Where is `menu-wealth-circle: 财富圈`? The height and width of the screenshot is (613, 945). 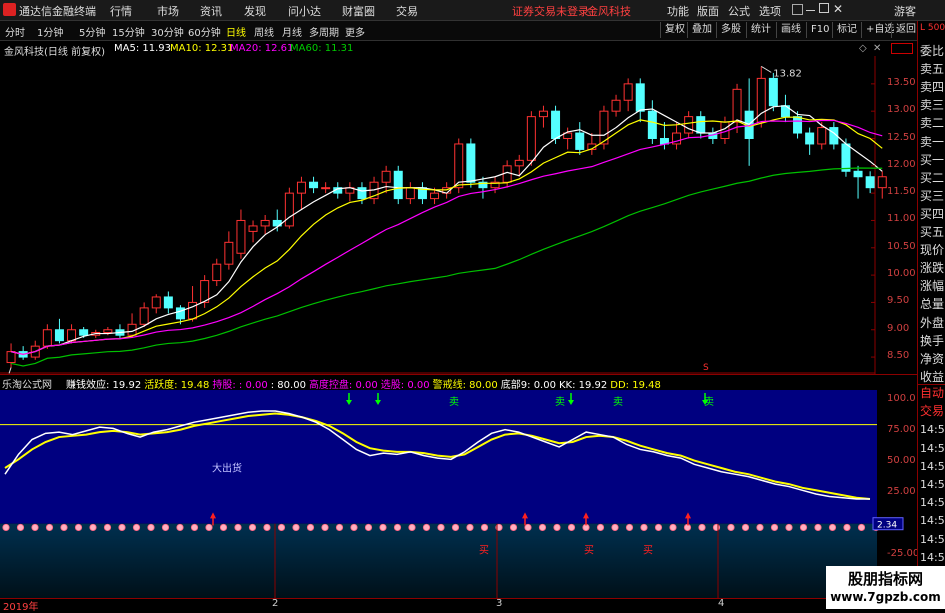 menu-wealth-circle: 财富圈 is located at coordinates (358, 11).